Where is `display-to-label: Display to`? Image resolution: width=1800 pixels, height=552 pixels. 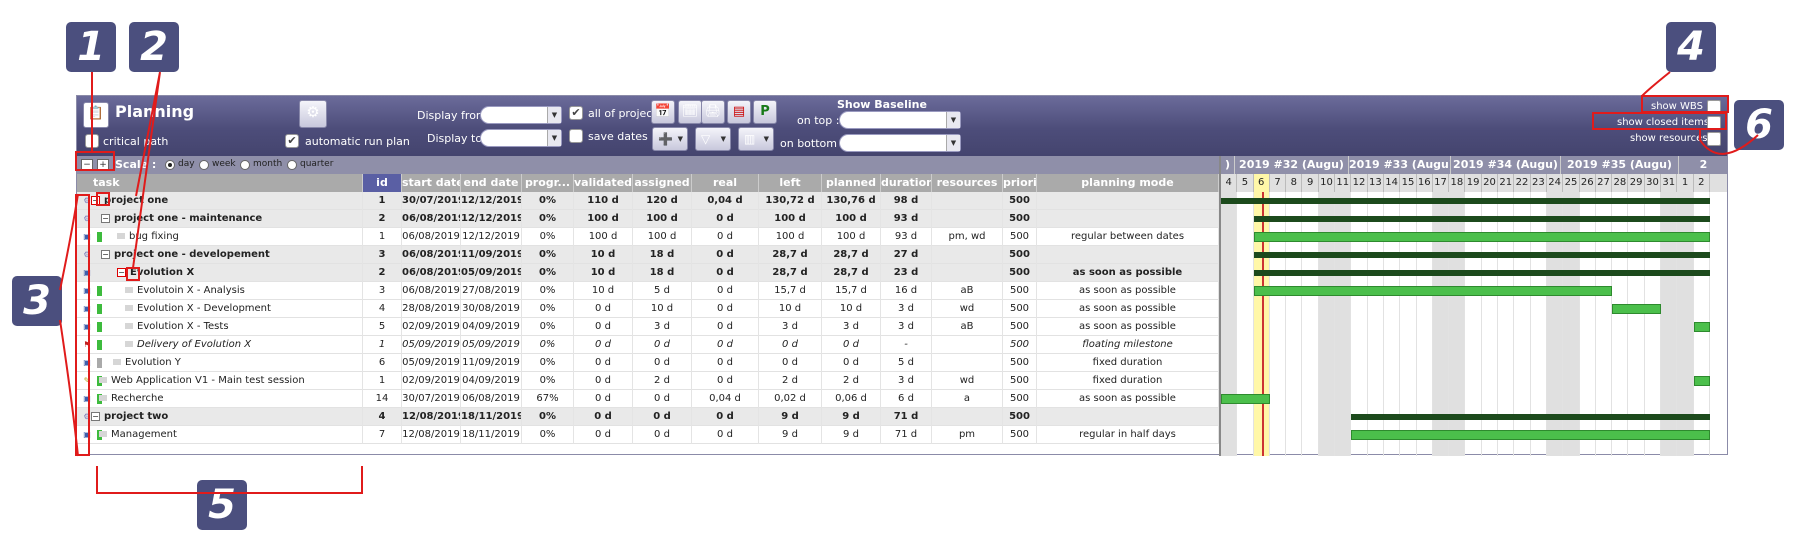 display-to-label: Display to is located at coordinates (455, 138).